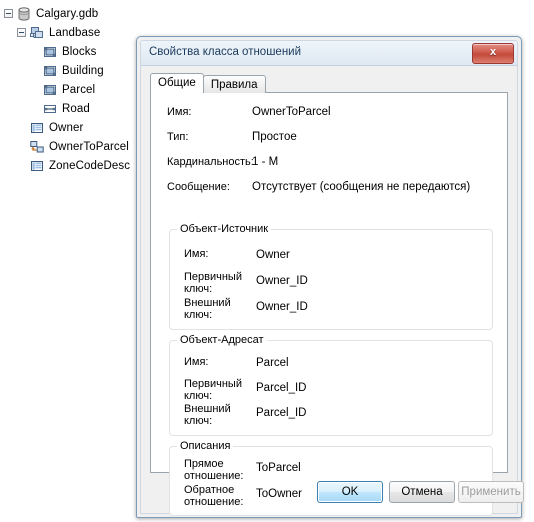  What do you see at coordinates (76, 108) in the screenshot?
I see `tree-item-label: Road` at bounding box center [76, 108].